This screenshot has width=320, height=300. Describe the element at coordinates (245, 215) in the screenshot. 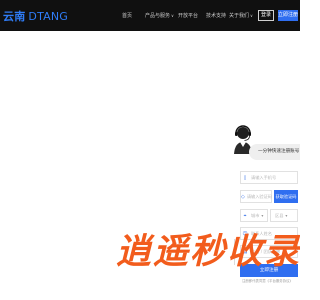

I see `location-icon: ⌖` at that location.